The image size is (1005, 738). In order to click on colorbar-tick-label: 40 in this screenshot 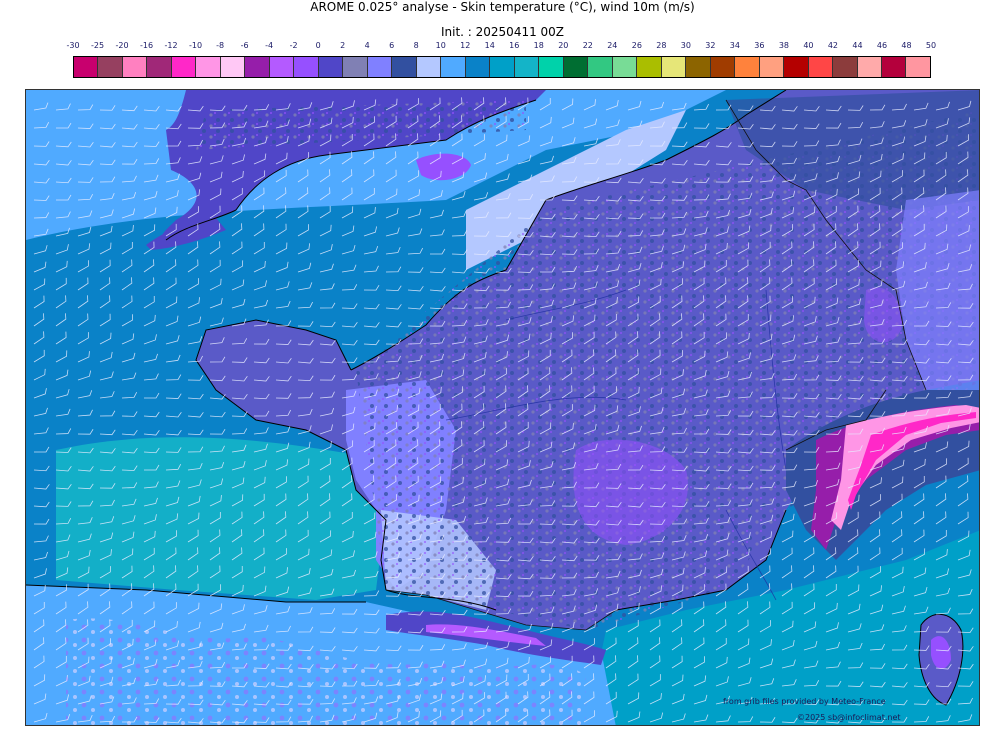, I will do `click(808, 45)`.